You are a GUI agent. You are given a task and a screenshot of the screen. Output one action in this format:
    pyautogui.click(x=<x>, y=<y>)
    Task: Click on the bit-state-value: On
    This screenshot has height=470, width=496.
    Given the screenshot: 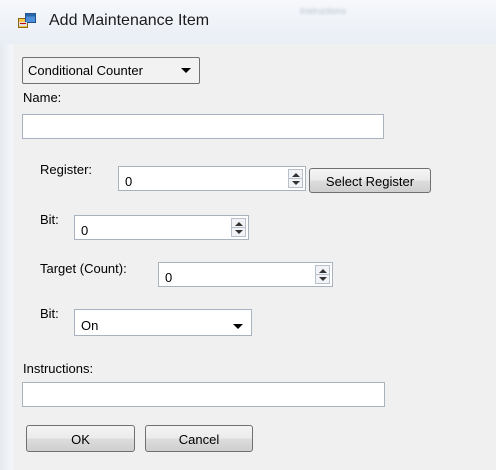 What is the action you would take?
    pyautogui.click(x=90, y=325)
    